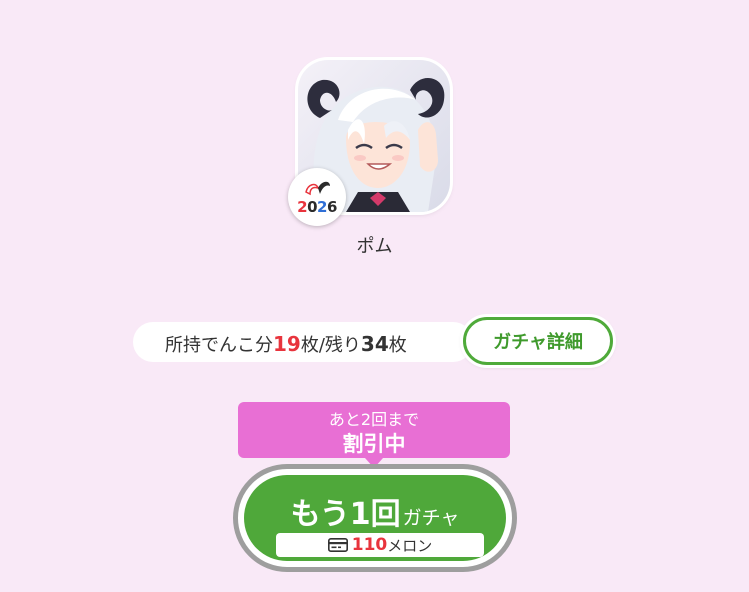  Describe the element at coordinates (538, 341) in the screenshot. I see `gacha-detail-button: ガチャ詳細` at that location.